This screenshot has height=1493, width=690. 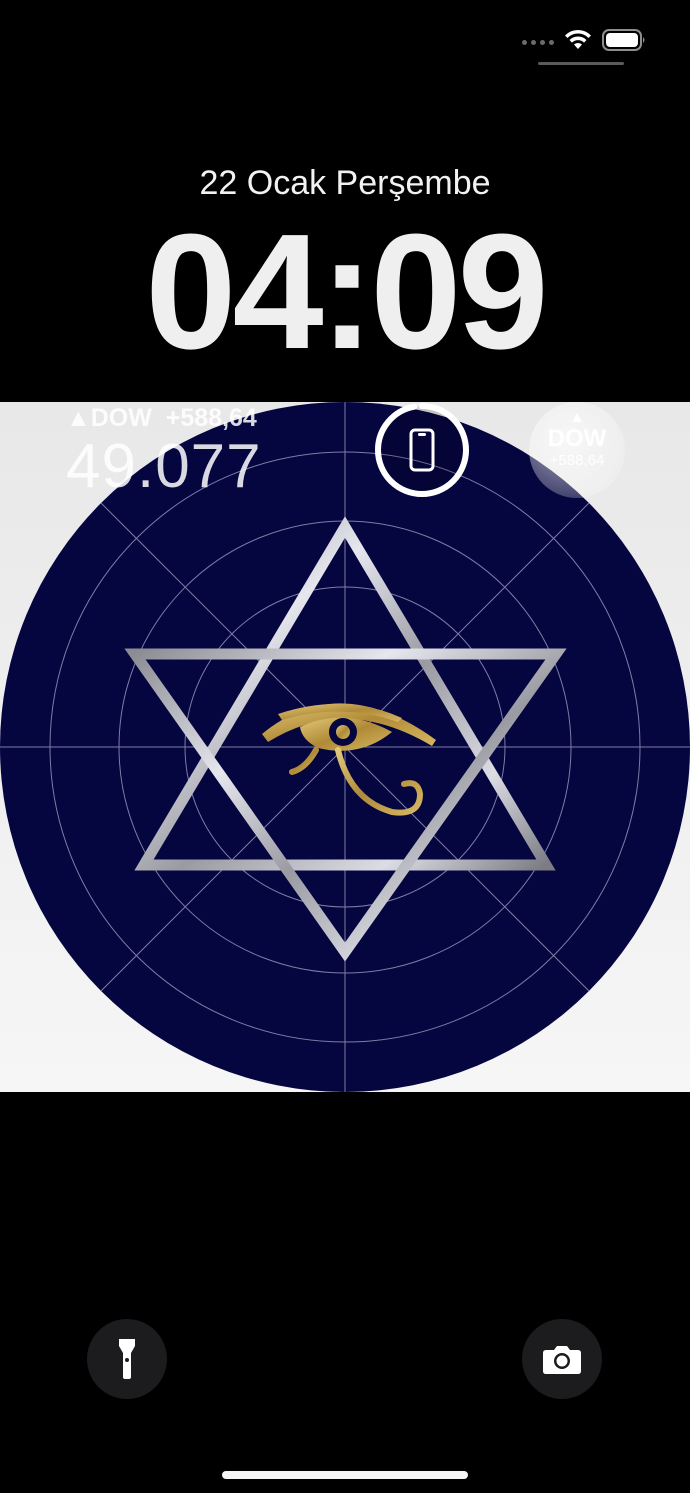 I want to click on stock-widget: ▲DOW +588,64 49.077, so click(x=164, y=453).